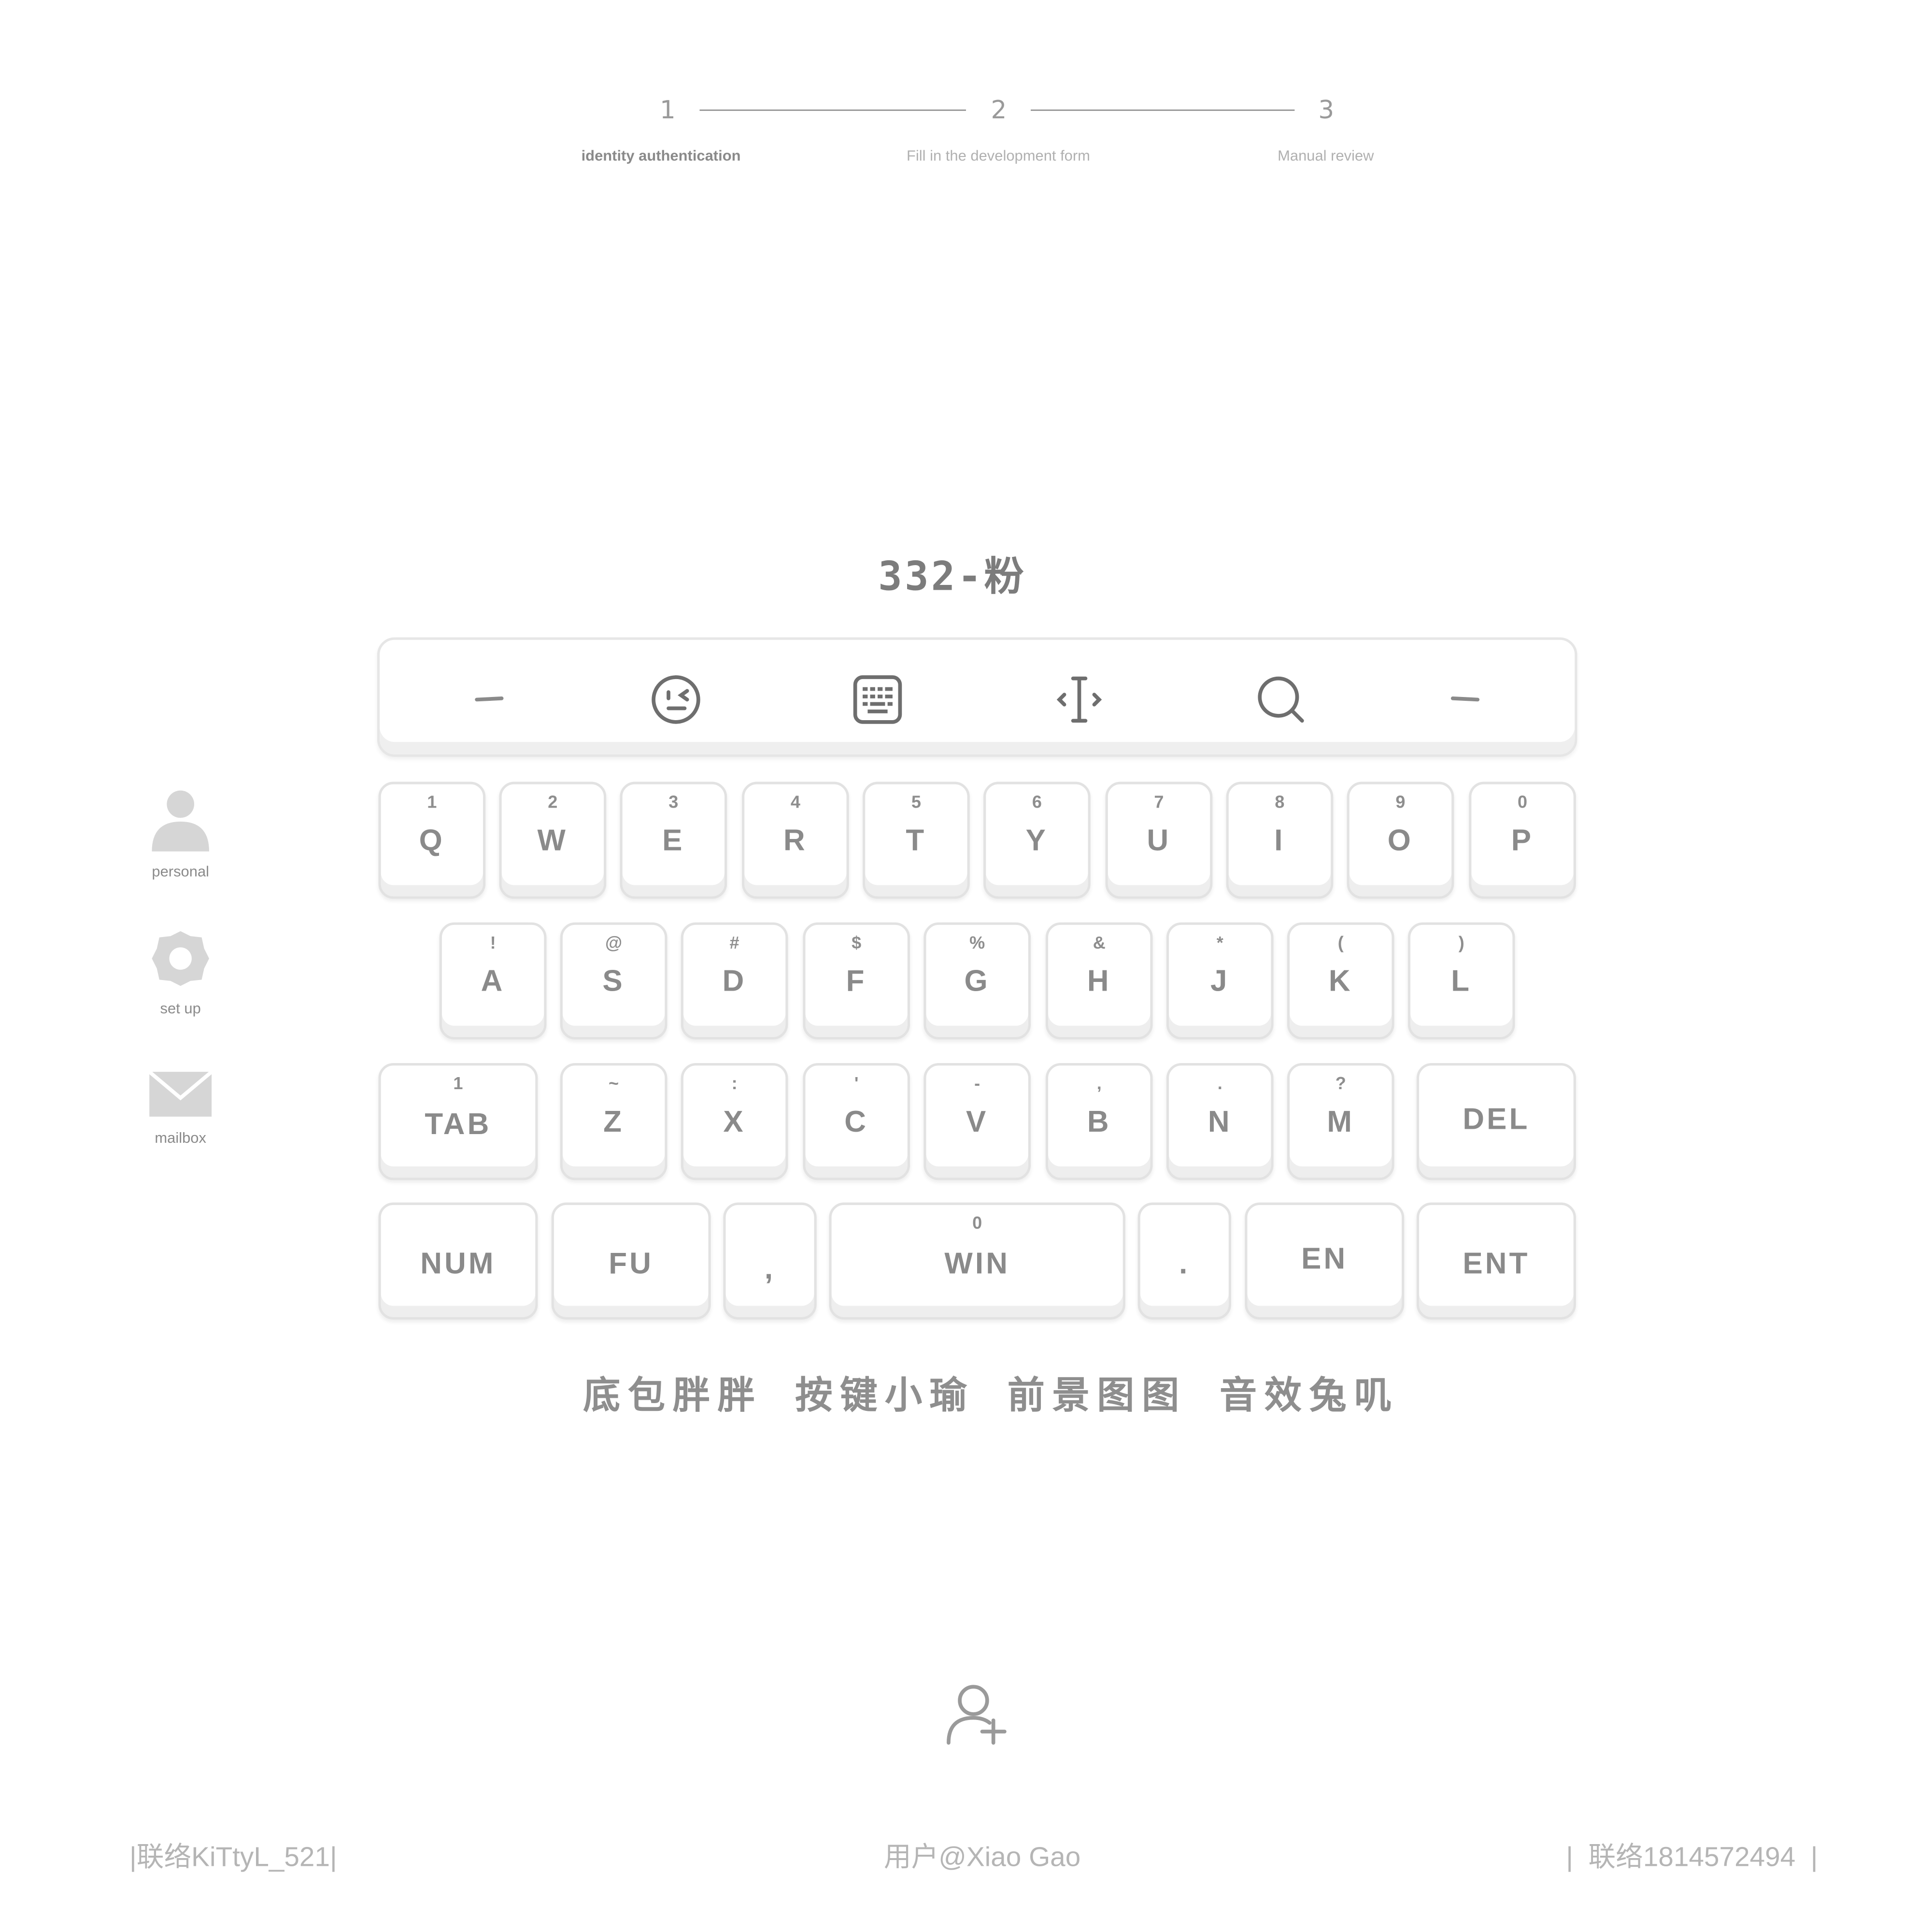  Describe the element at coordinates (1220, 981) in the screenshot. I see `key-j: * J` at that location.